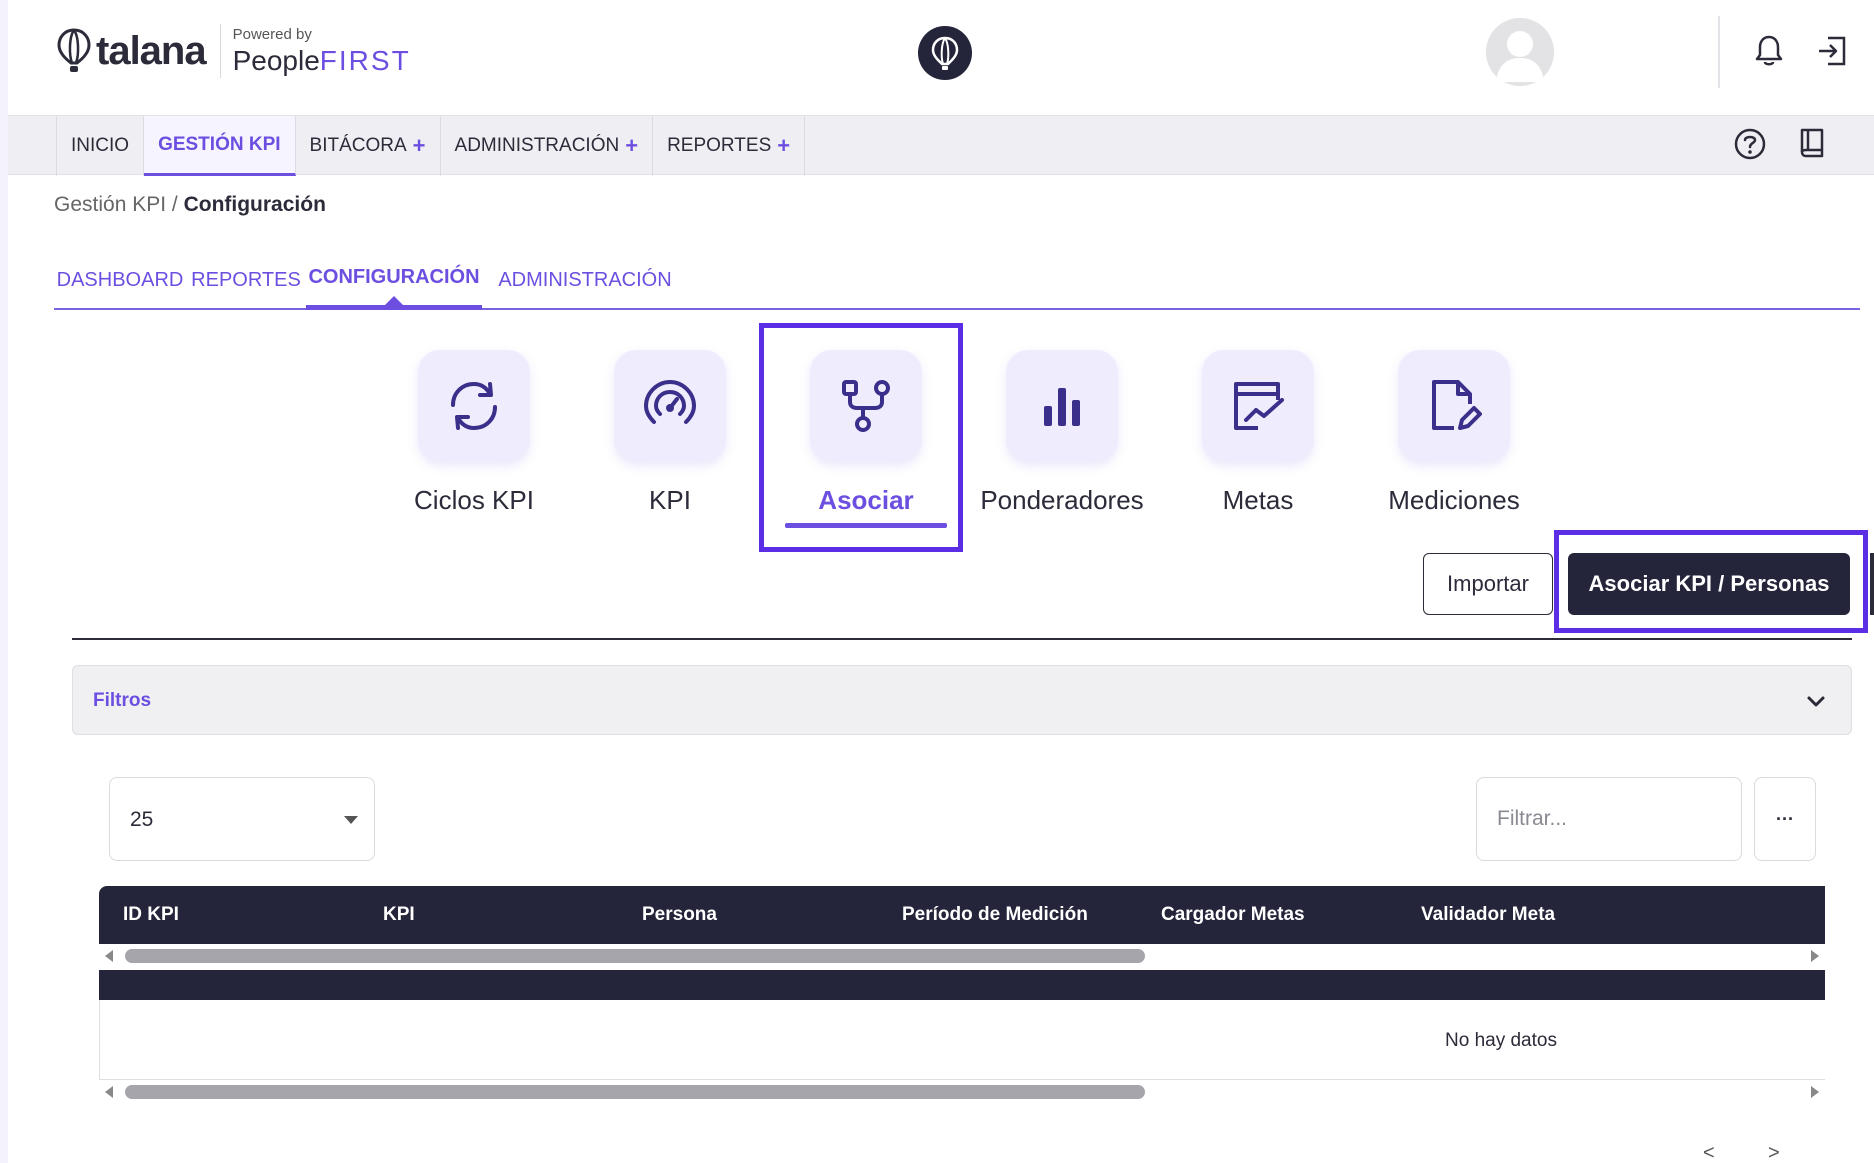 The width and height of the screenshot is (1874, 1163). I want to click on horizontal-scrollbar-bottom, so click(962, 1092).